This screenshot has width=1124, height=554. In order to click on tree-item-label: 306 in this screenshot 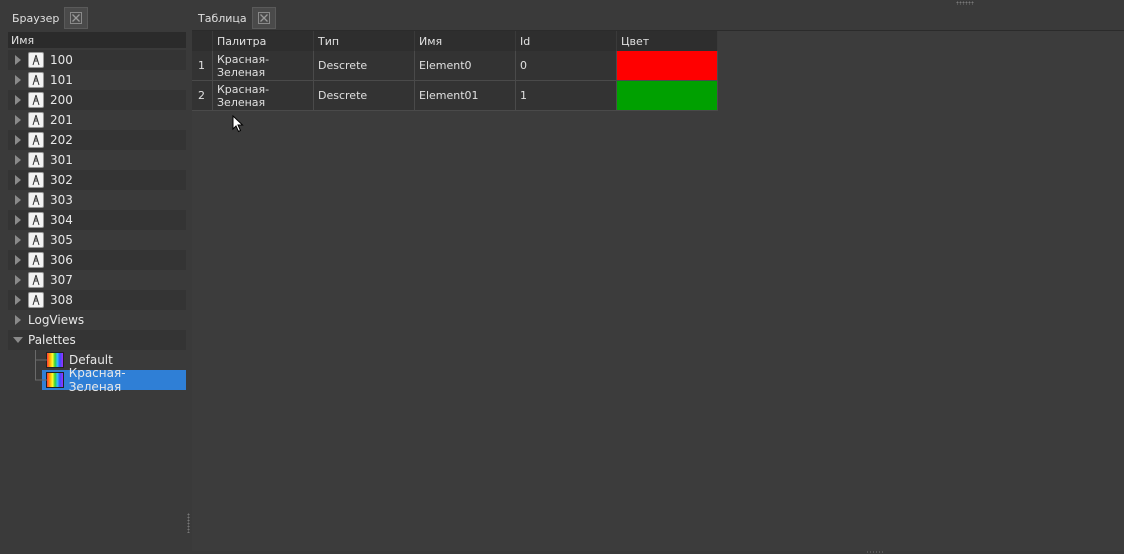, I will do `click(61, 260)`.